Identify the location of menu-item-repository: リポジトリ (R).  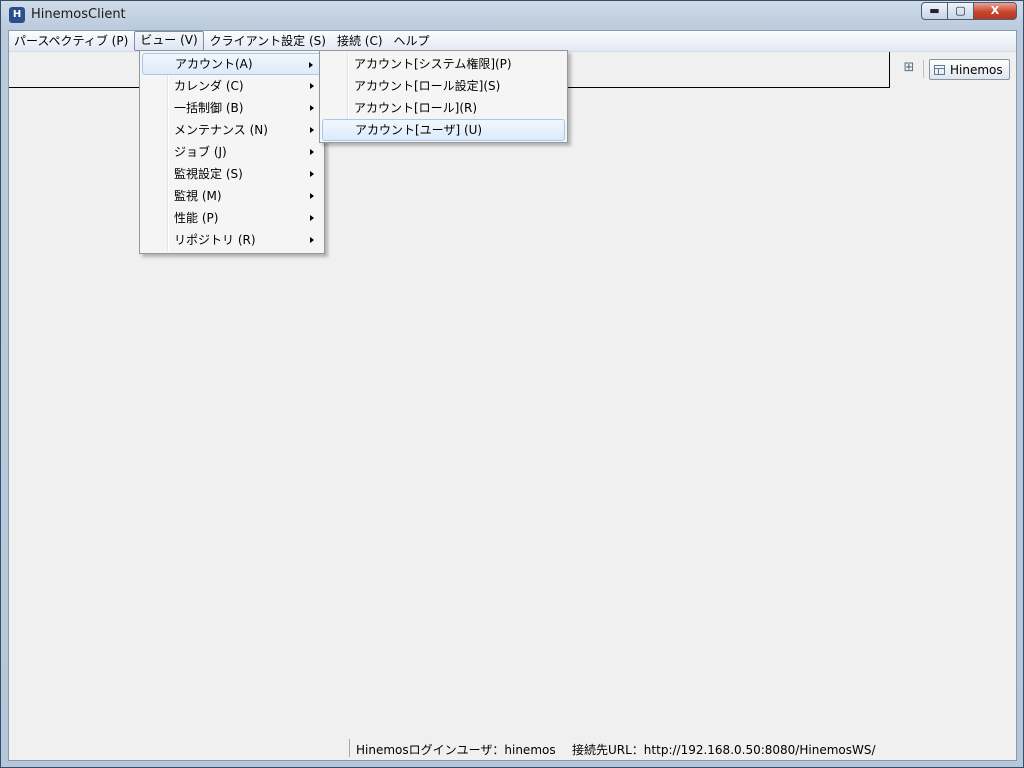
(232, 240).